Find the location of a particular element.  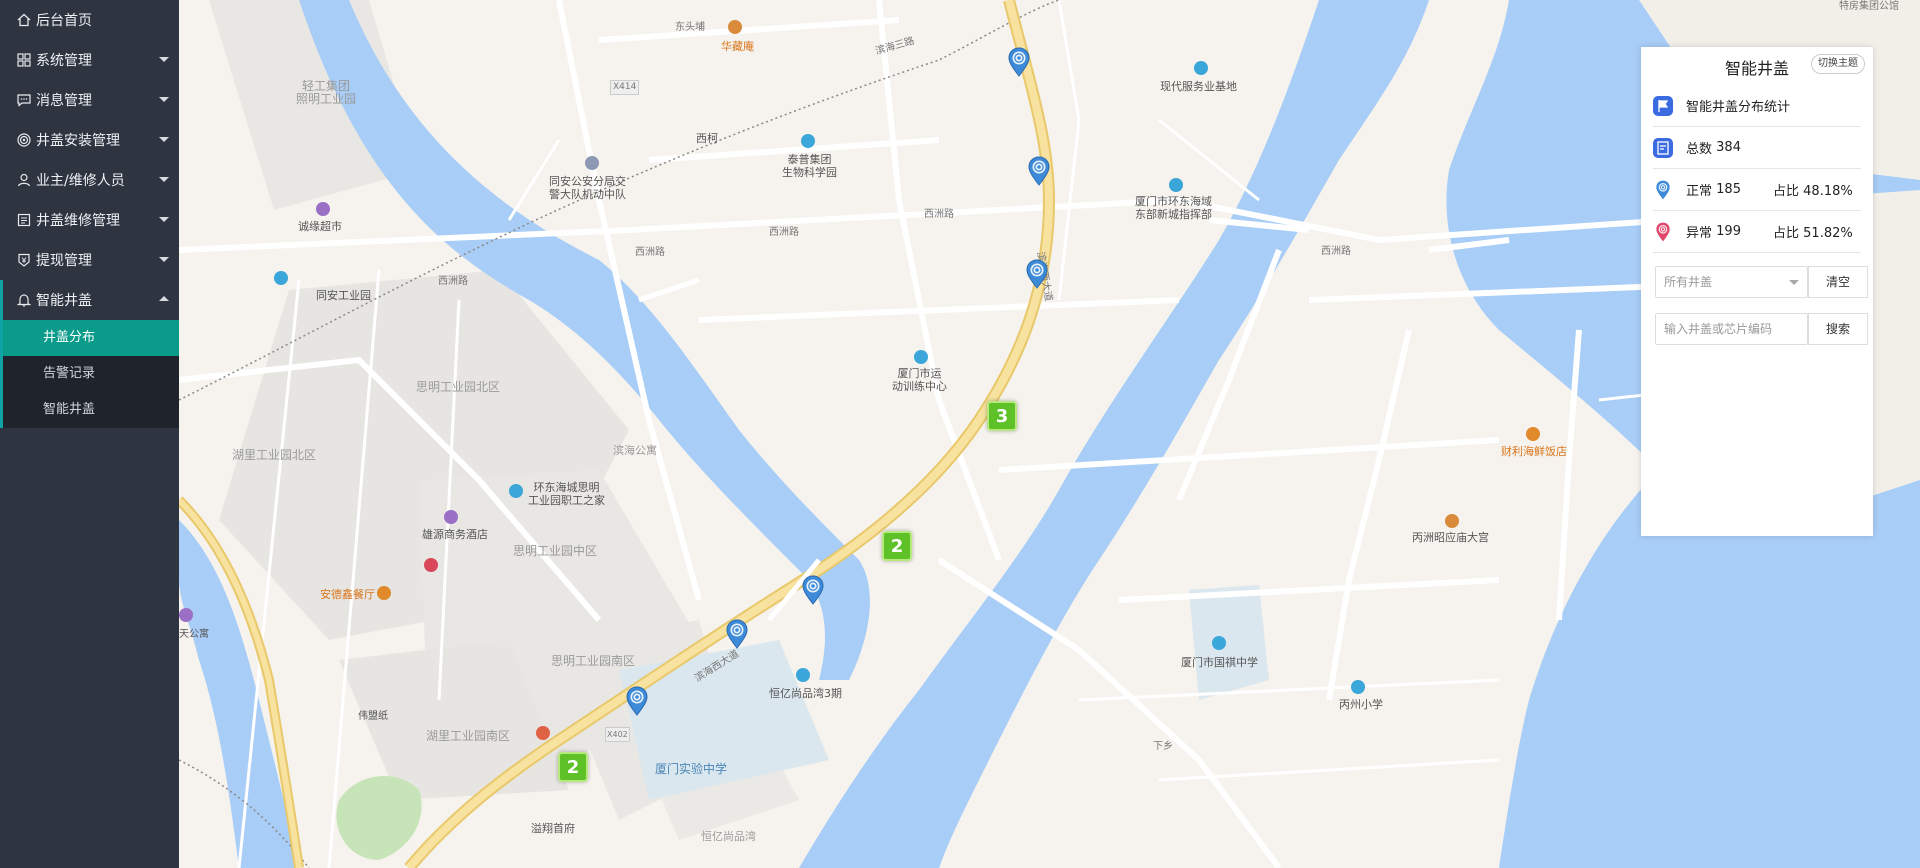

map-label: 湖里工业园北区 is located at coordinates (274, 455).